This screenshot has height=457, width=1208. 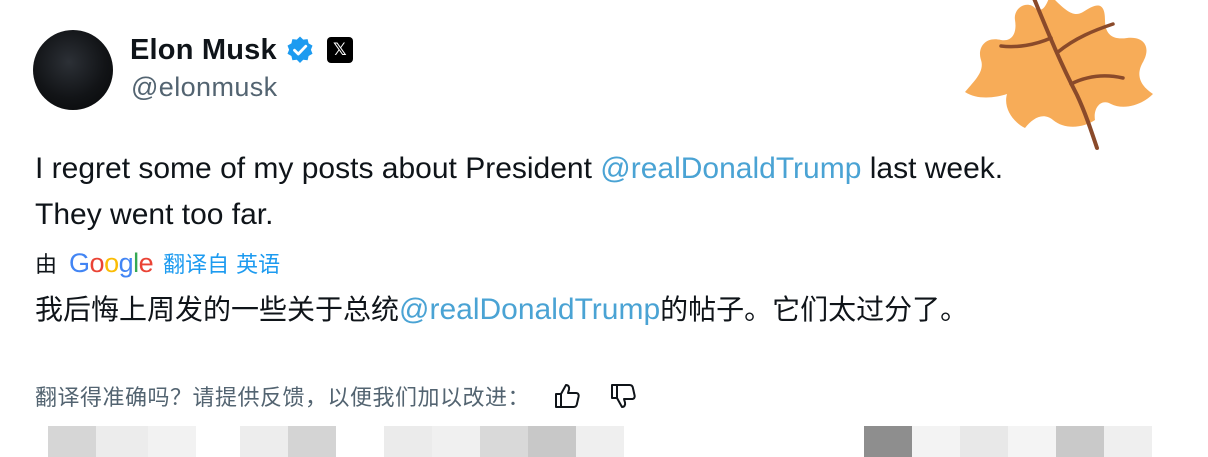 What do you see at coordinates (154, 214) in the screenshot?
I see `post-text-line-2: They went too far.` at bounding box center [154, 214].